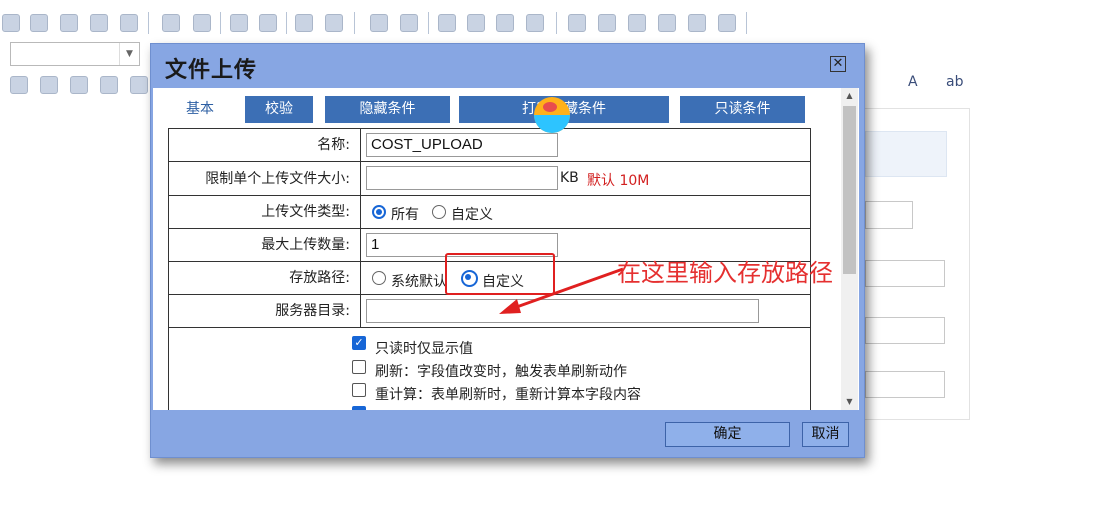  Describe the element at coordinates (129, 23) in the screenshot. I see `paste-word-icon` at that location.